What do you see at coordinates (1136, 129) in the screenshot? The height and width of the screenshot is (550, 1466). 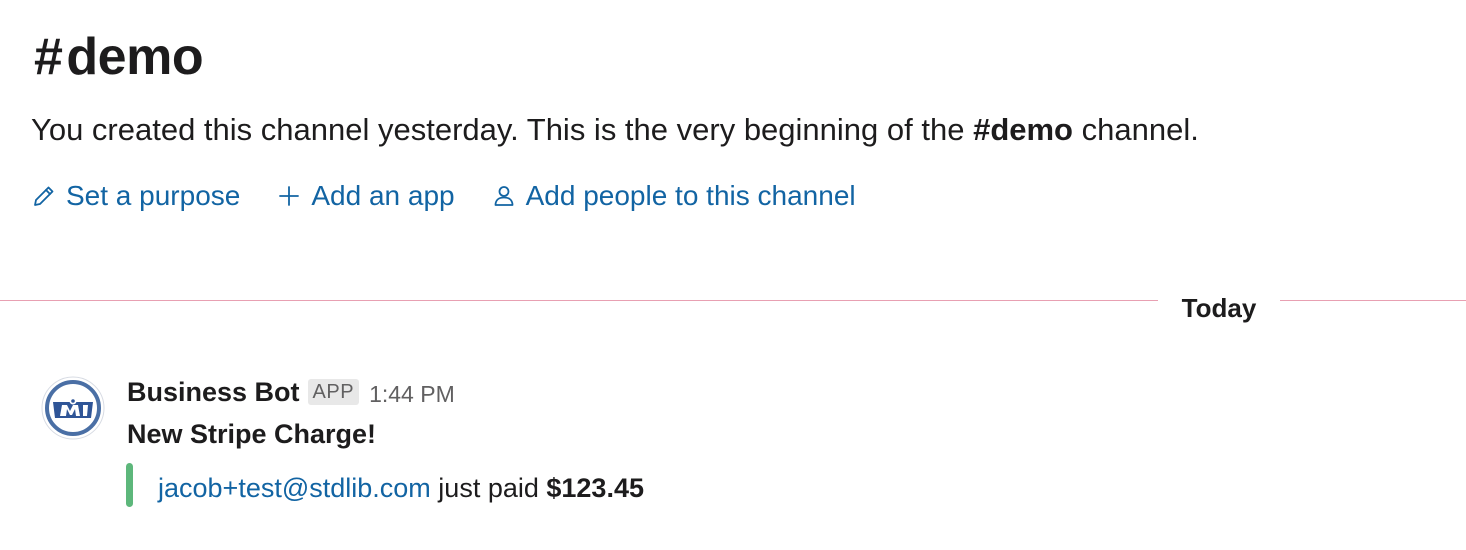 I see `intro-suffix: channel.` at bounding box center [1136, 129].